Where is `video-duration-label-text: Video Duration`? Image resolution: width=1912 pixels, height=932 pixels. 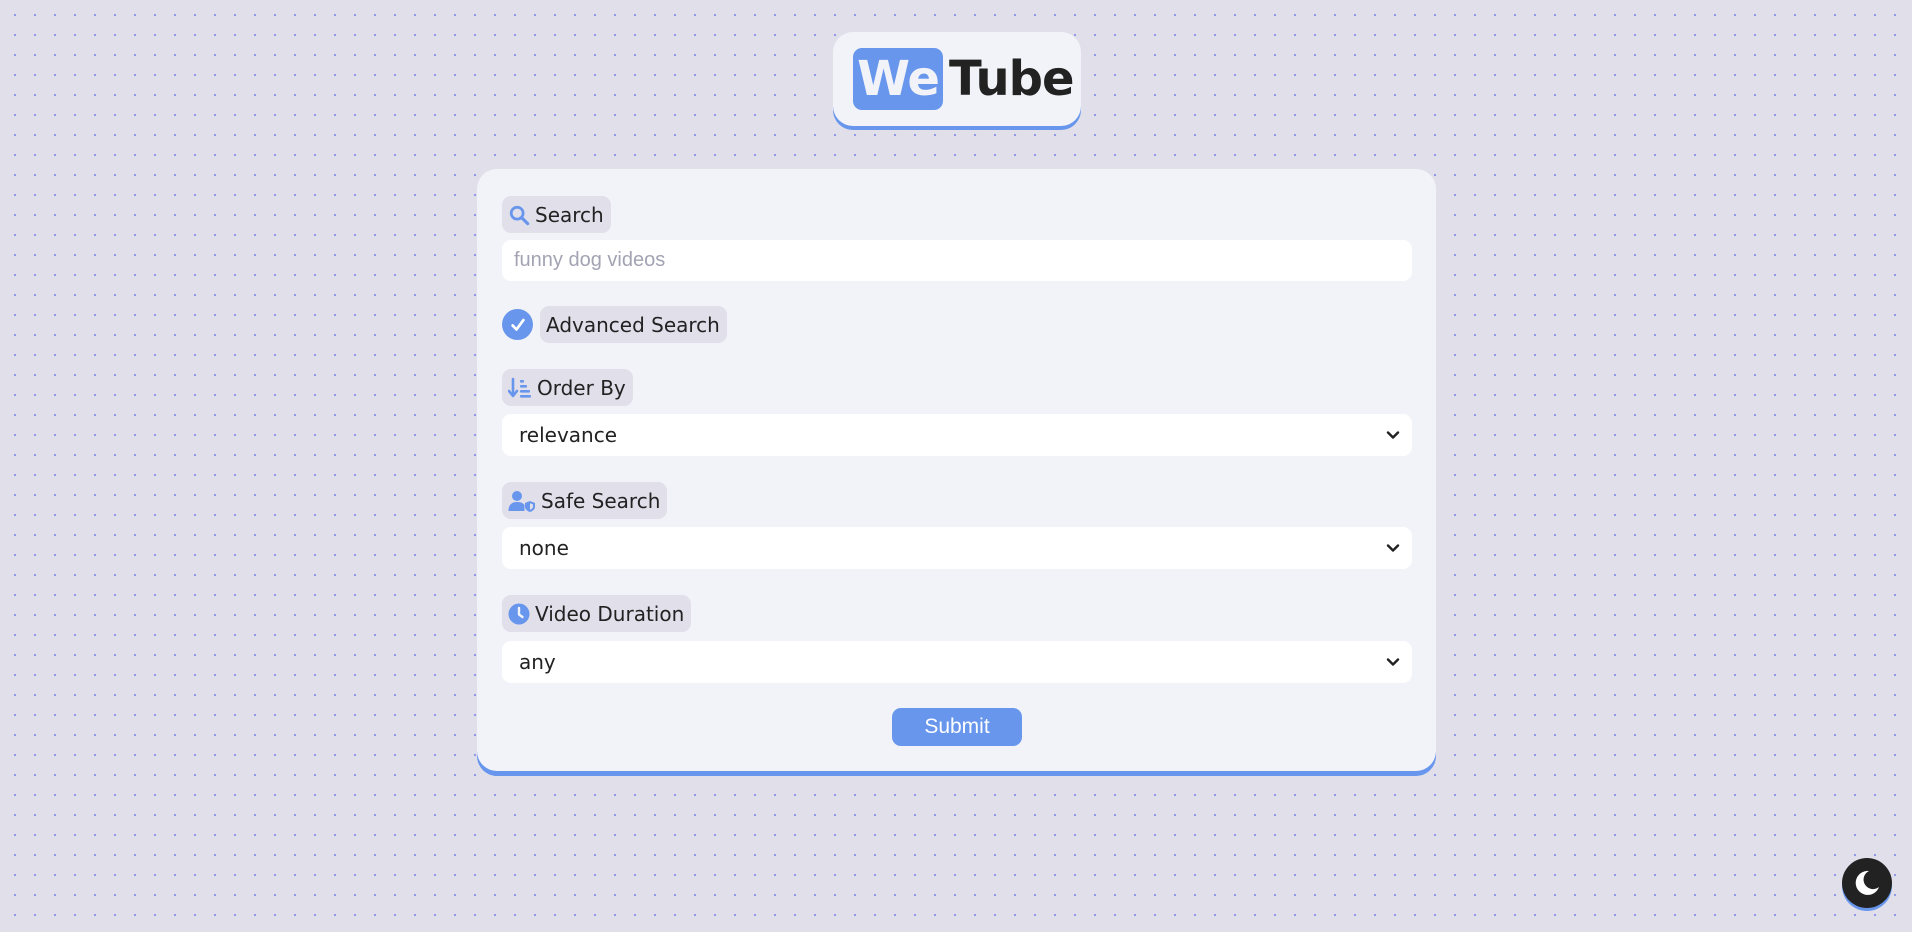
video-duration-label-text: Video Duration is located at coordinates (610, 613).